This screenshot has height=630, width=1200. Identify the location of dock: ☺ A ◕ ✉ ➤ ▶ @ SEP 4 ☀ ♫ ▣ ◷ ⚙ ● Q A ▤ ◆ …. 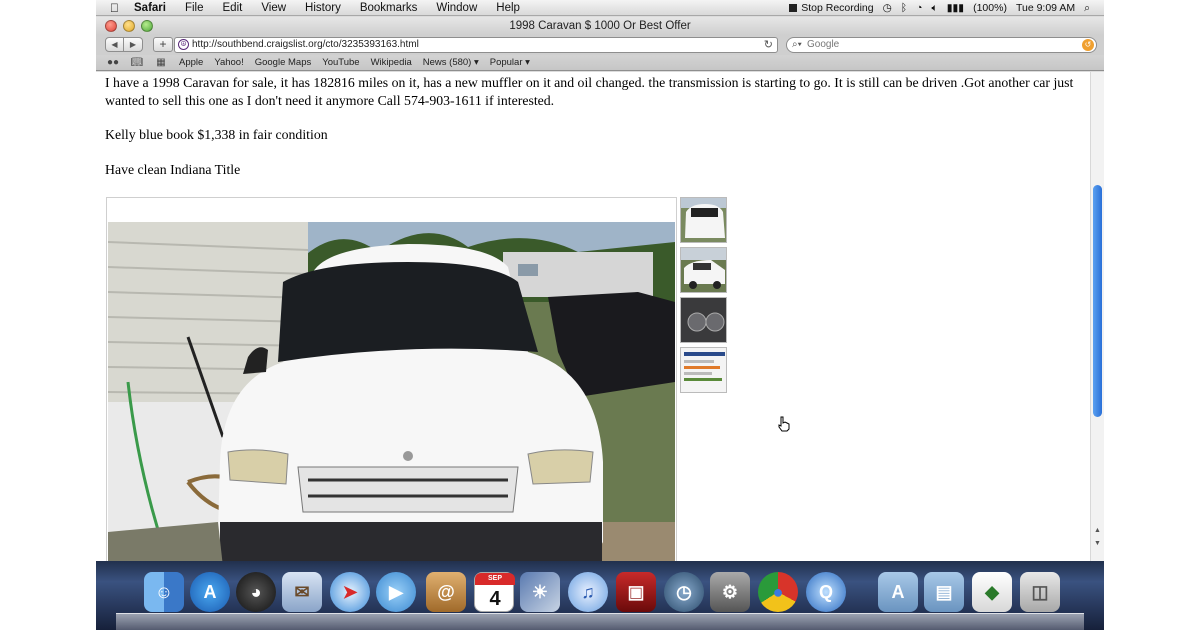
(600, 595).